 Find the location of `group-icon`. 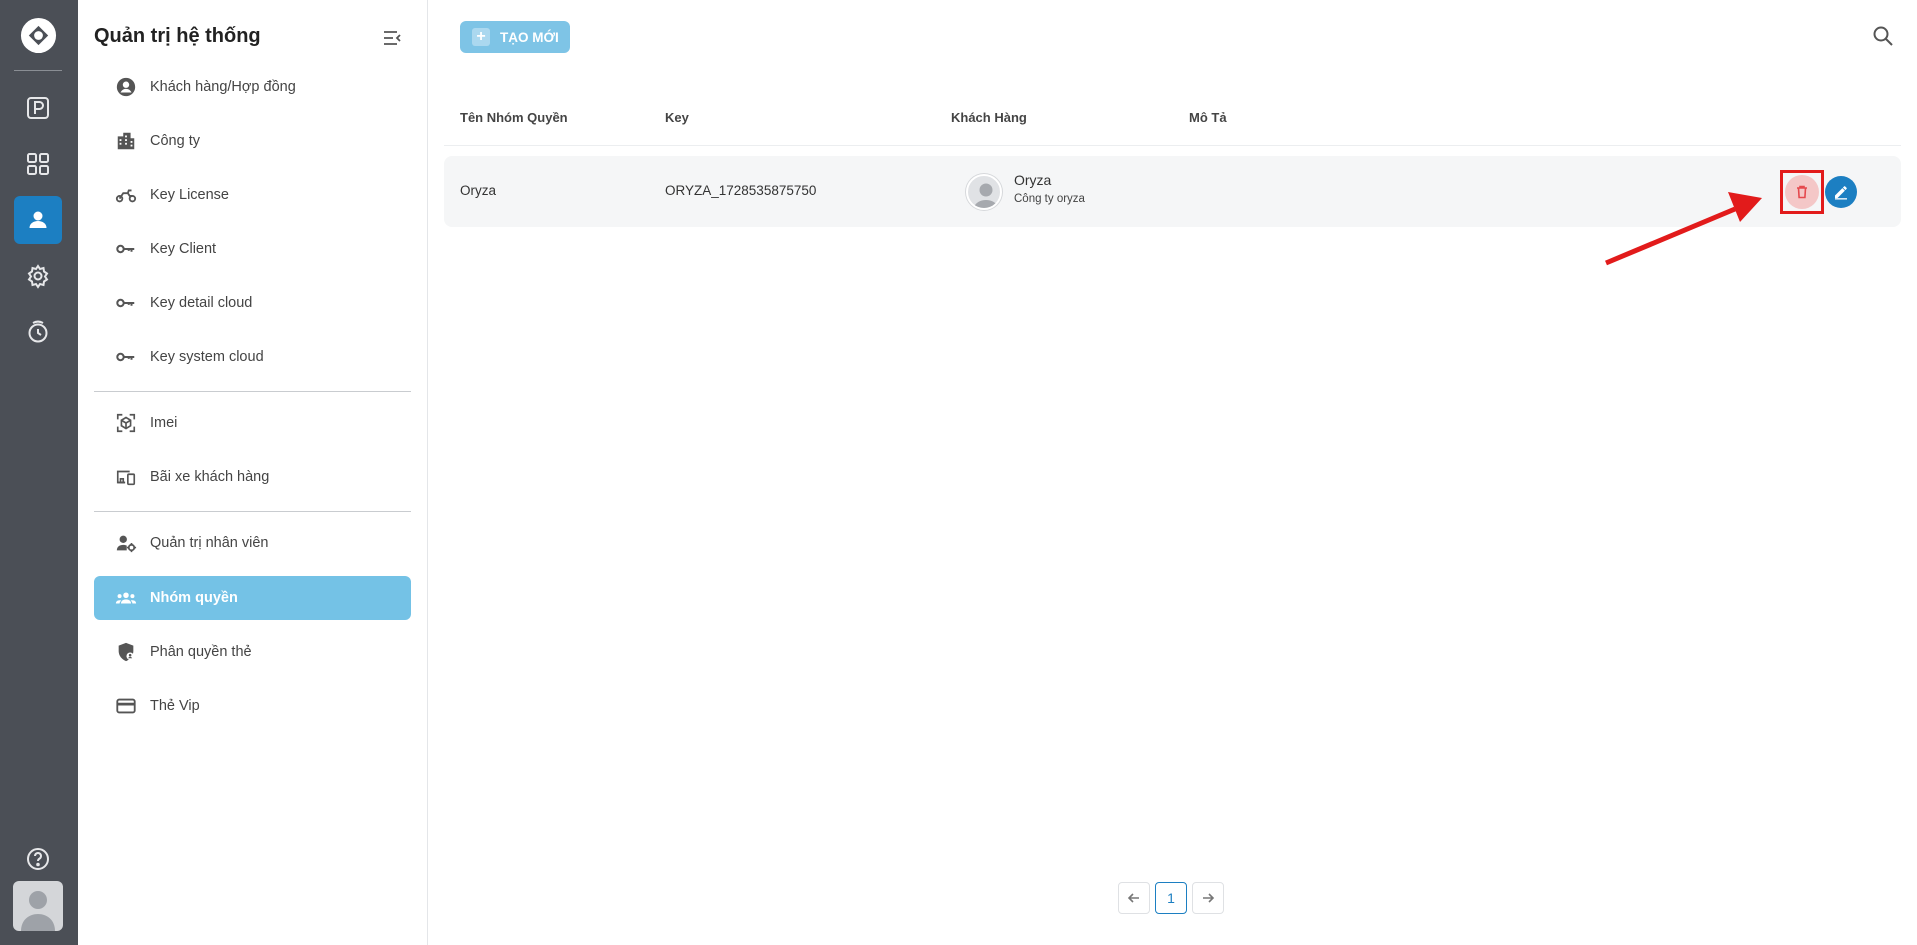

group-icon is located at coordinates (126, 598).